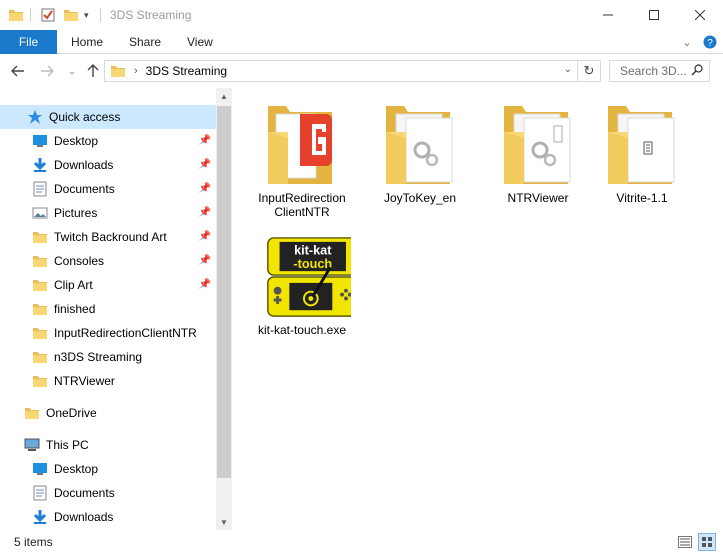 This screenshot has height=554, width=723. I want to click on file-name: kit-kat-touch.exe, so click(302, 330).